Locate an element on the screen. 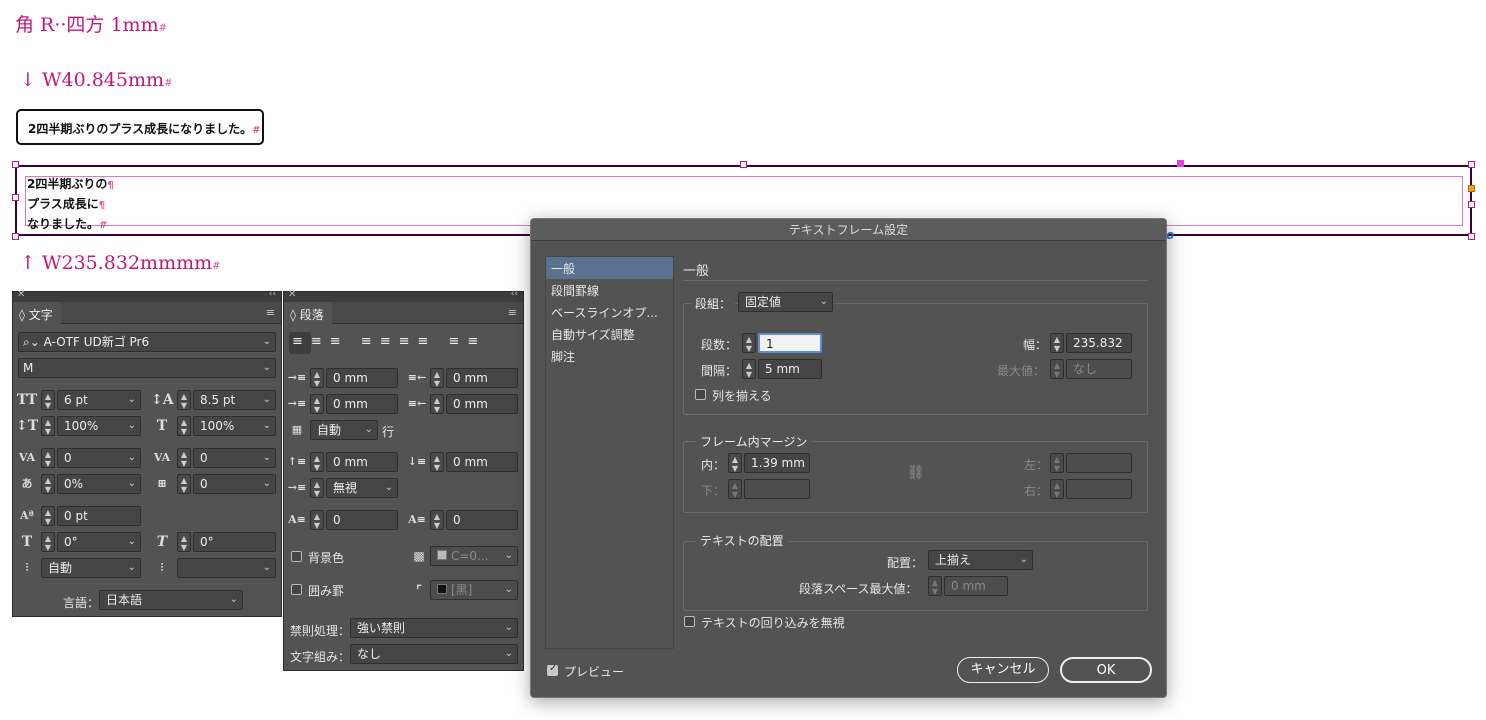 This screenshot has height=720, width=1486. inset-right-input is located at coordinates (1099, 489).